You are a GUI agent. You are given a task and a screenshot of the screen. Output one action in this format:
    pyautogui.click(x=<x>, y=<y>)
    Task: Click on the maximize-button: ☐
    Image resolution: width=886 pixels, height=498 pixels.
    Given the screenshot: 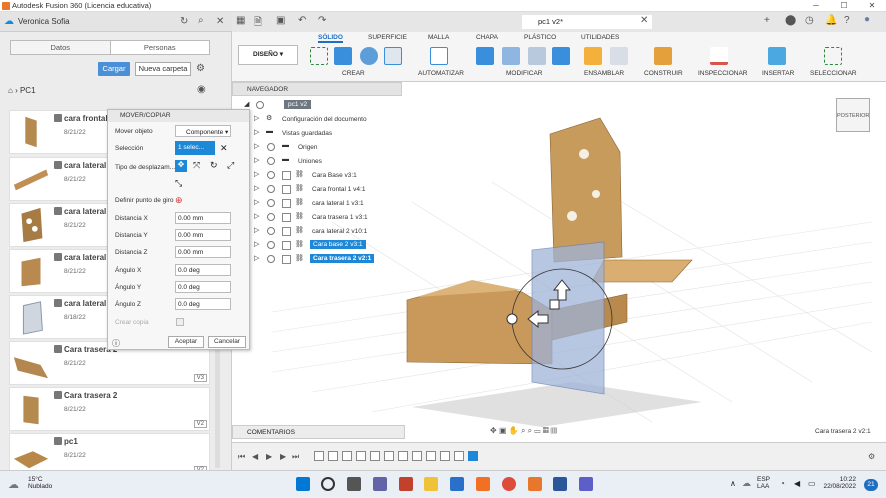 What is the action you would take?
    pyautogui.click(x=844, y=6)
    